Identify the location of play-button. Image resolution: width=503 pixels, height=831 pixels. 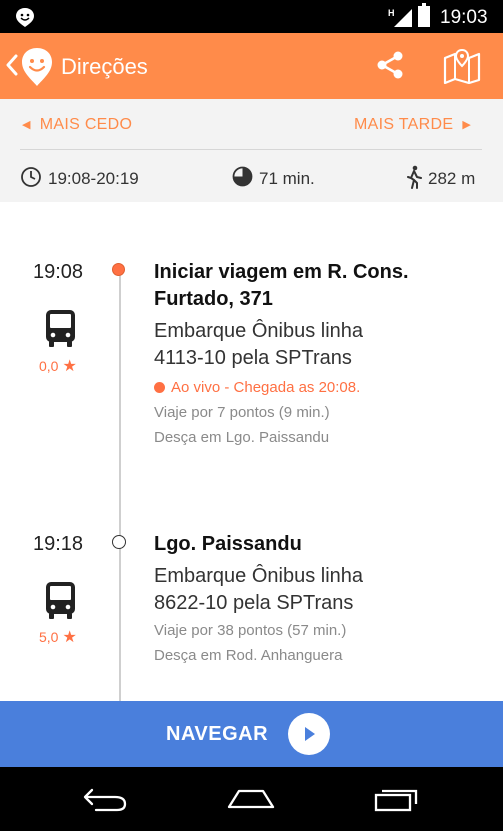
(309, 734).